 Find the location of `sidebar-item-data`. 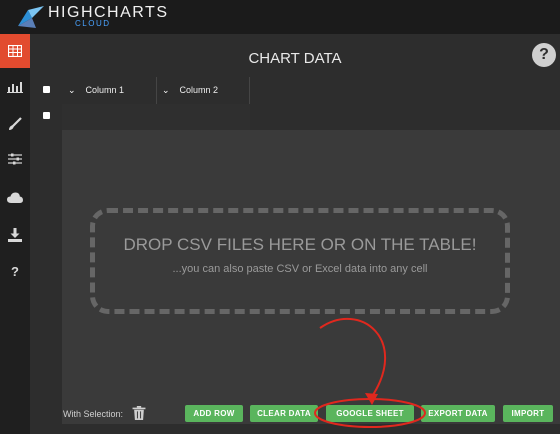

sidebar-item-data is located at coordinates (15, 51).